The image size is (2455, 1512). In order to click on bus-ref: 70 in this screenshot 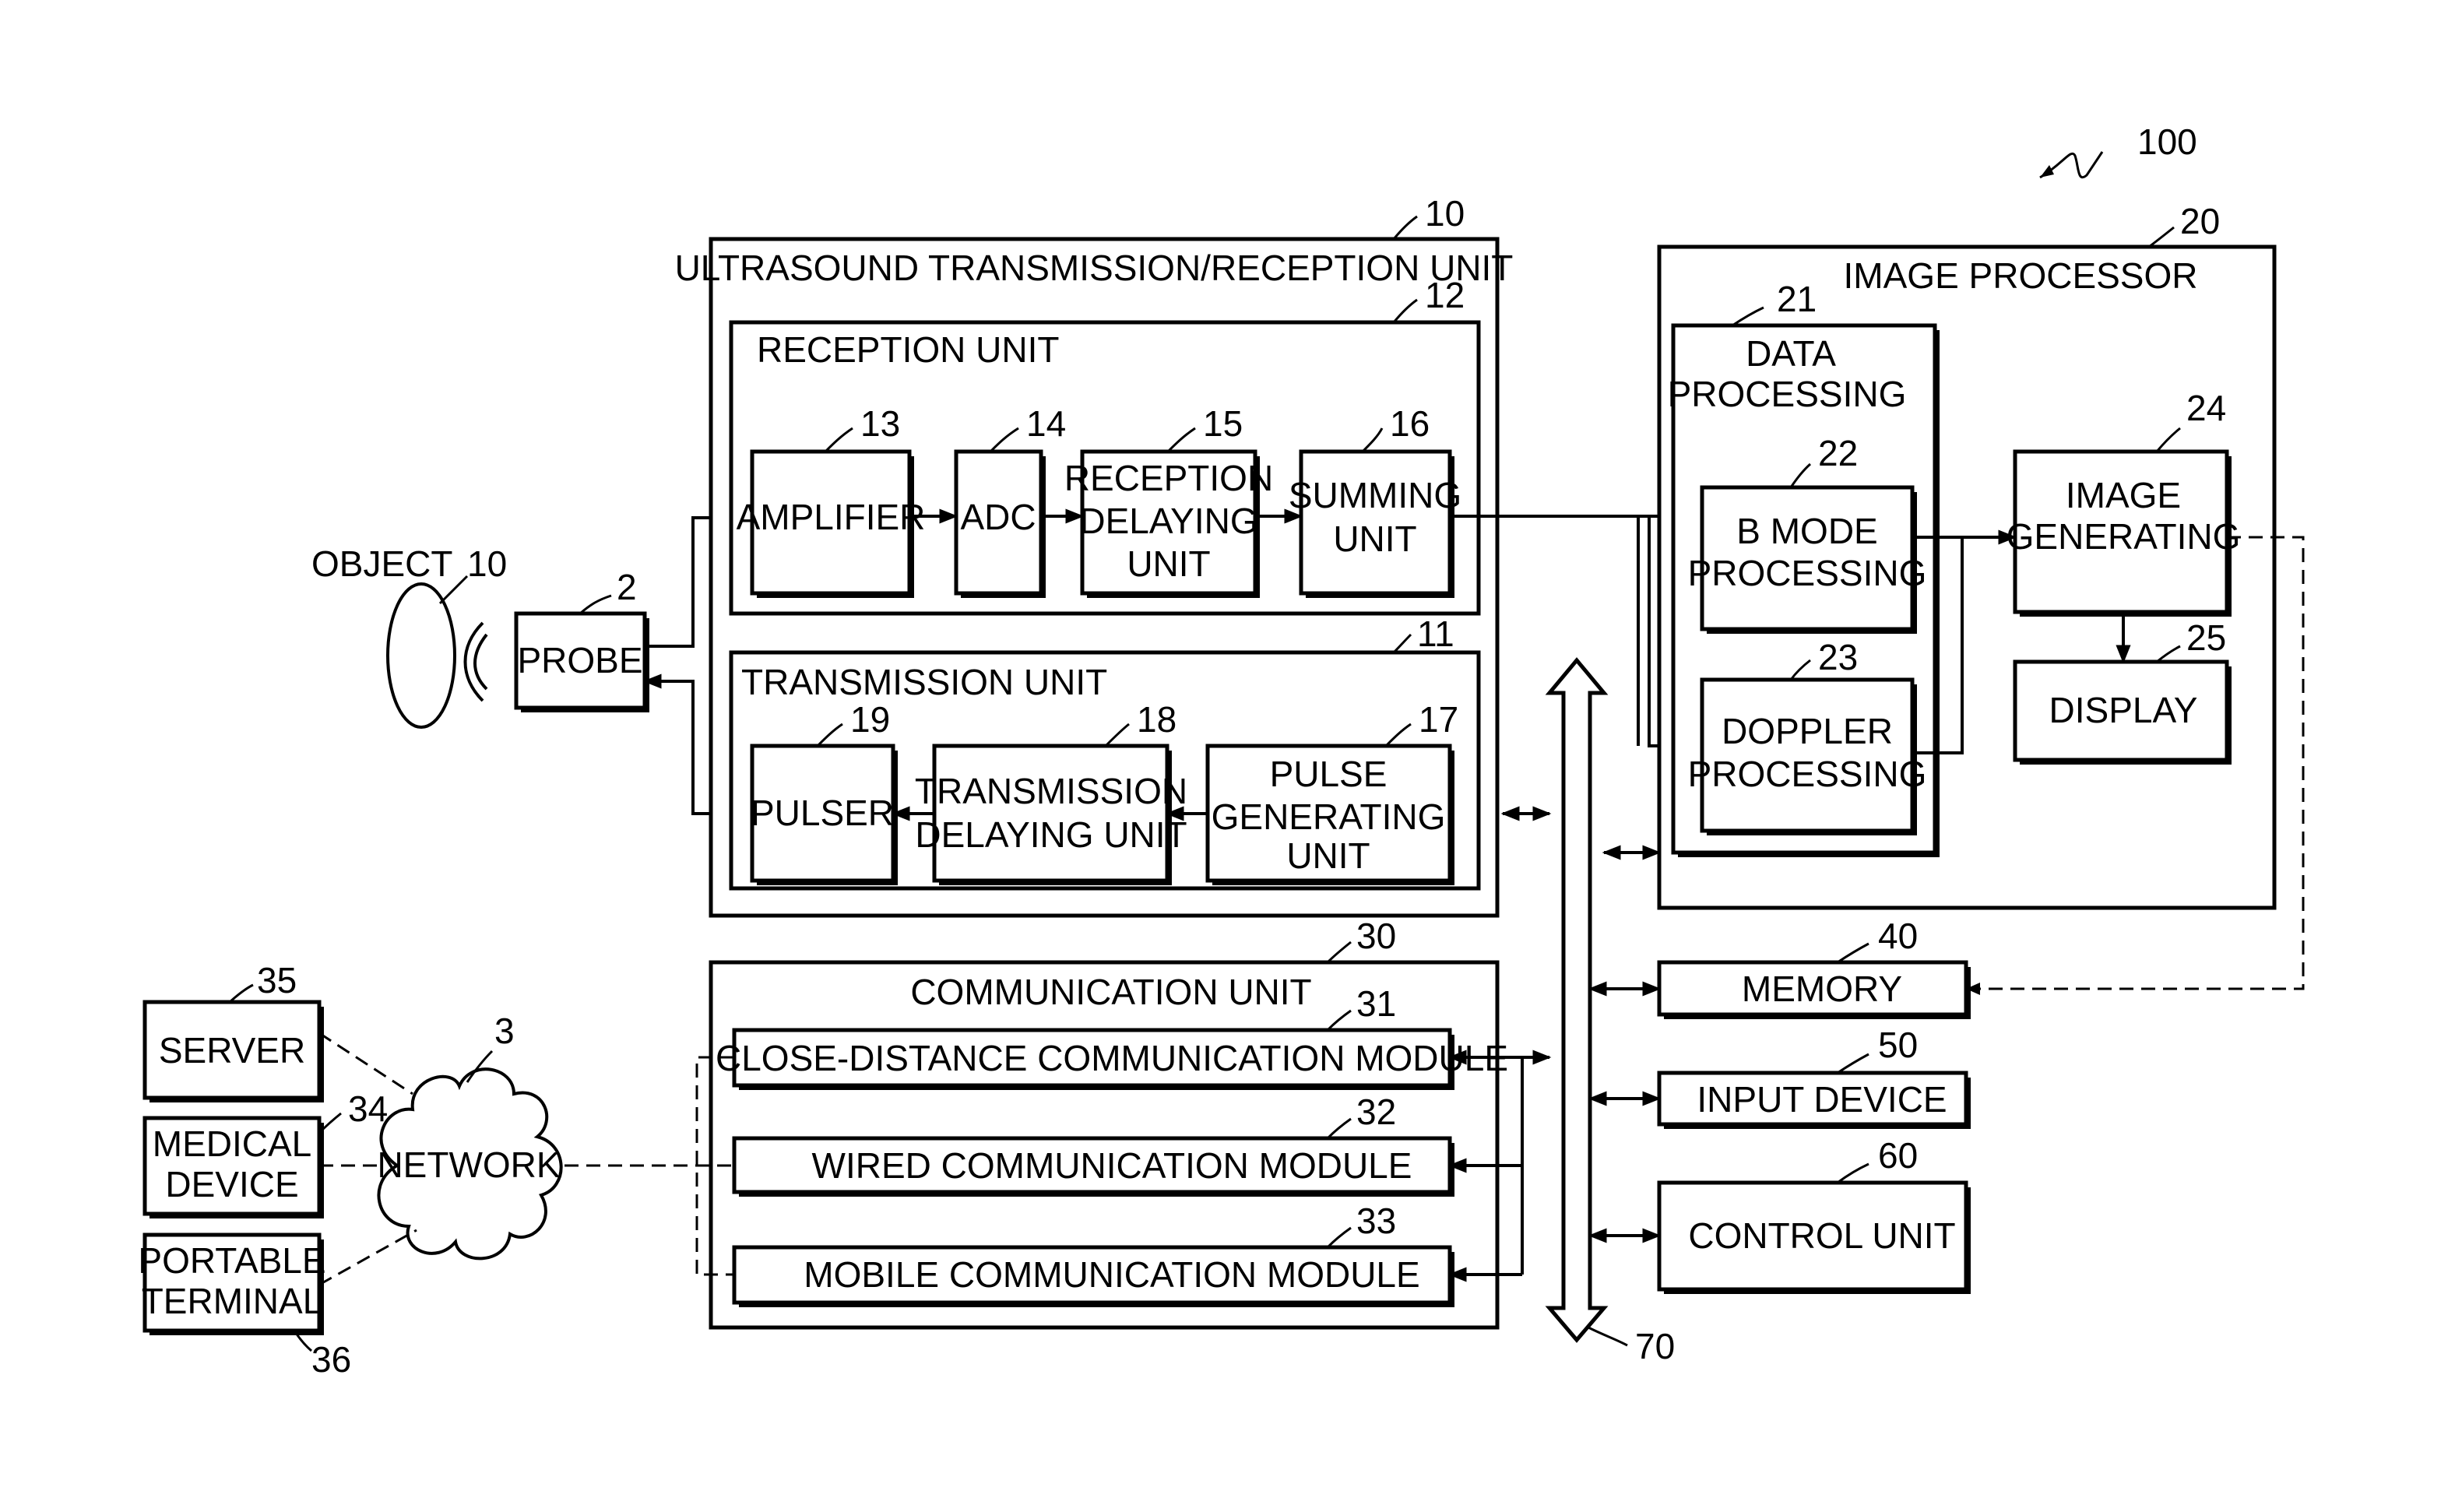, I will do `click(1655, 1346)`.